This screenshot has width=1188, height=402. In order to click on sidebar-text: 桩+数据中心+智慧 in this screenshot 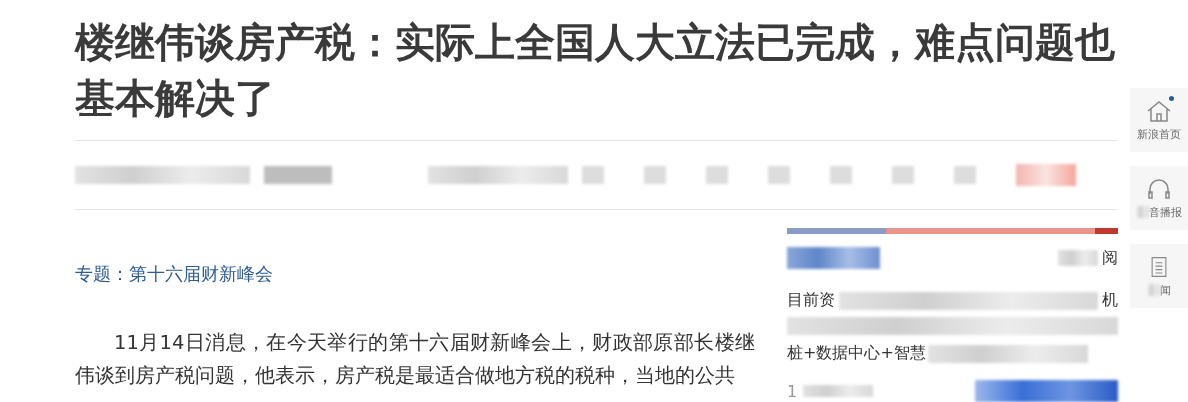, I will do `click(856, 353)`.